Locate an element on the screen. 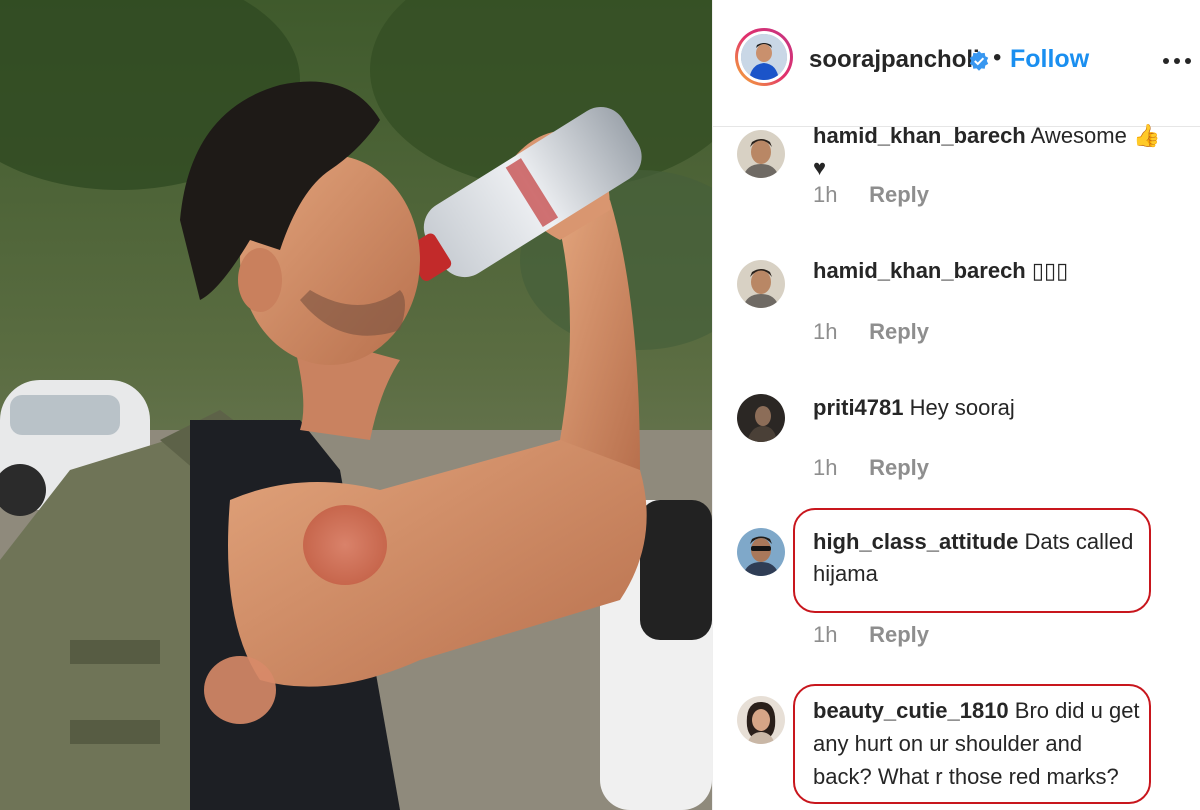 Image resolution: width=1200 pixels, height=810 pixels. more-options-icon is located at coordinates (1177, 63).